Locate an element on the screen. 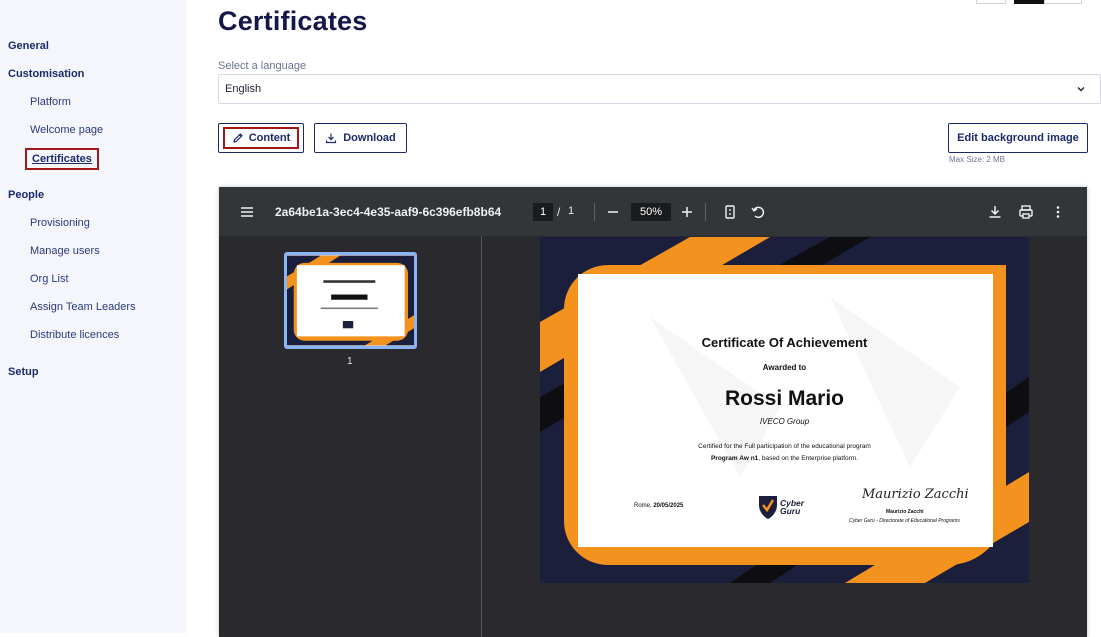  edit-background-label: Edit background image is located at coordinates (1018, 138).